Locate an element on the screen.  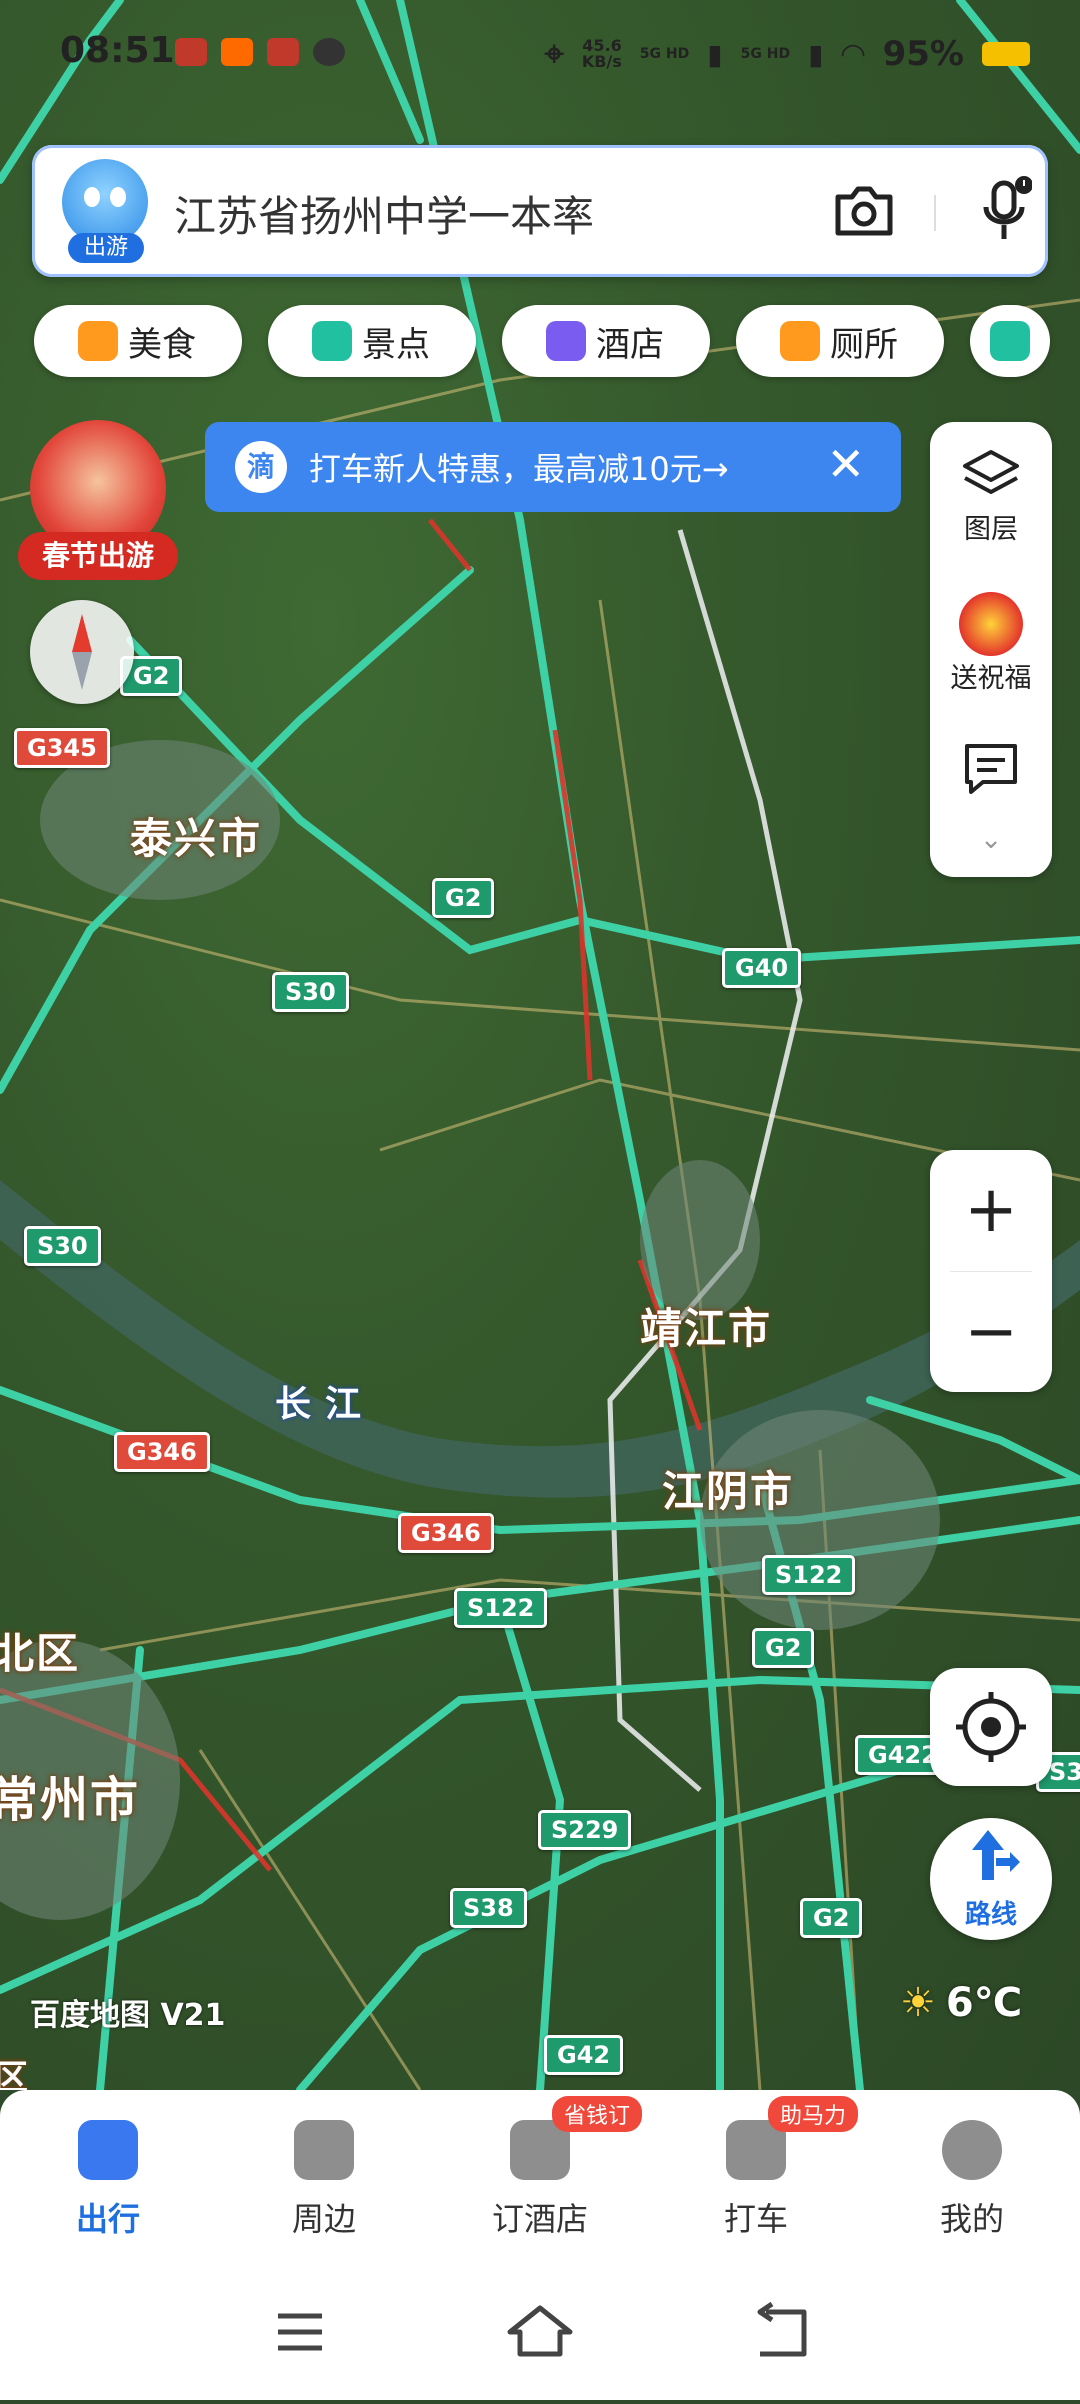
profile-icon is located at coordinates (972, 2150).